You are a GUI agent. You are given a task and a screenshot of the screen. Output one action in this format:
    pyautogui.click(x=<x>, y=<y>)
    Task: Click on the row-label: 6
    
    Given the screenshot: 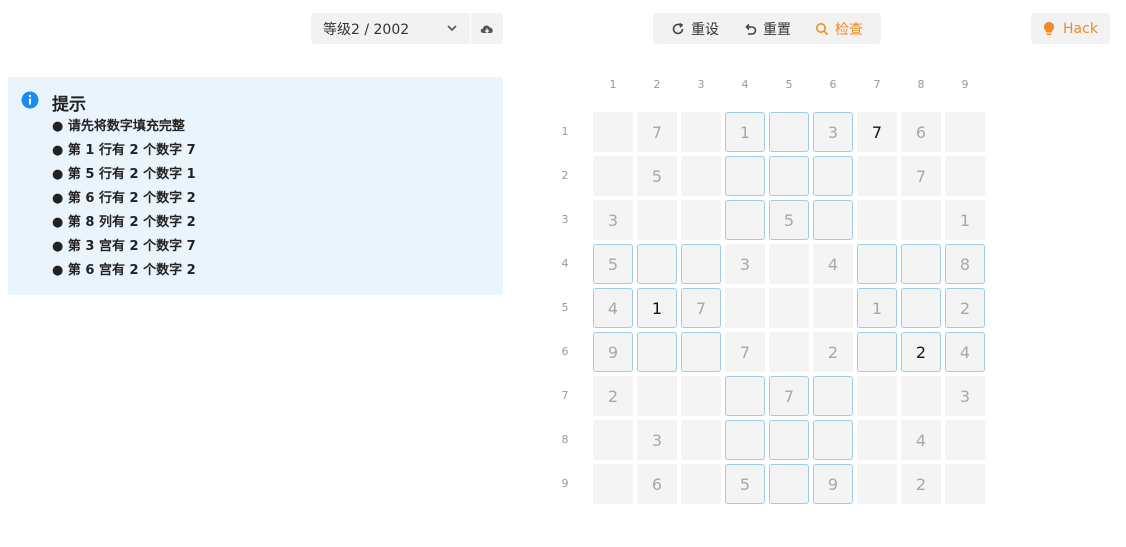 What is the action you would take?
    pyautogui.click(x=565, y=351)
    